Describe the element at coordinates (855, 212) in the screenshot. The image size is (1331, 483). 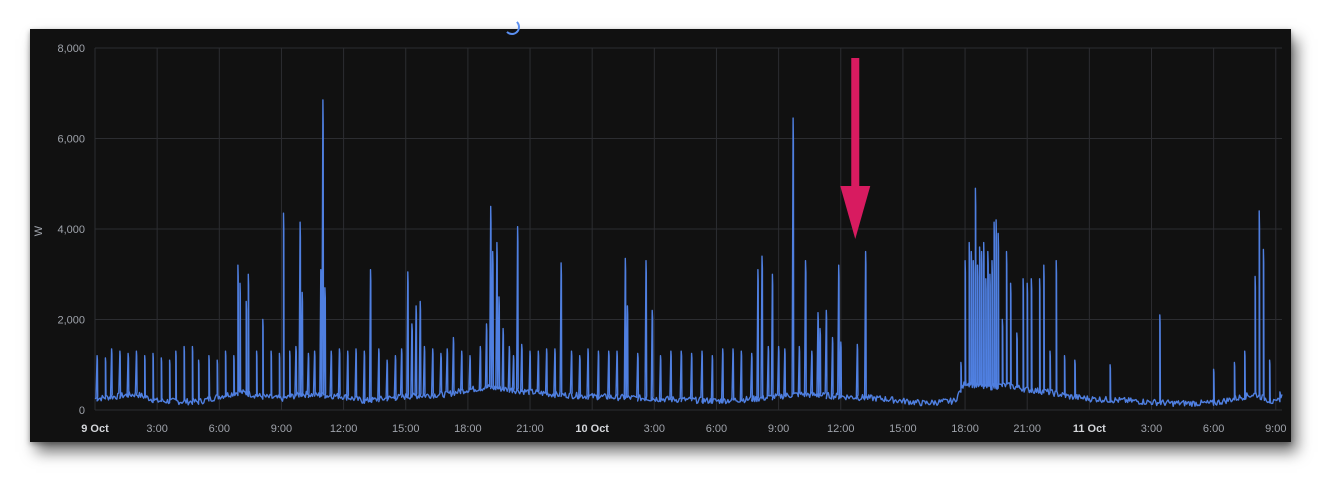
I see `annotation-arrow-head` at that location.